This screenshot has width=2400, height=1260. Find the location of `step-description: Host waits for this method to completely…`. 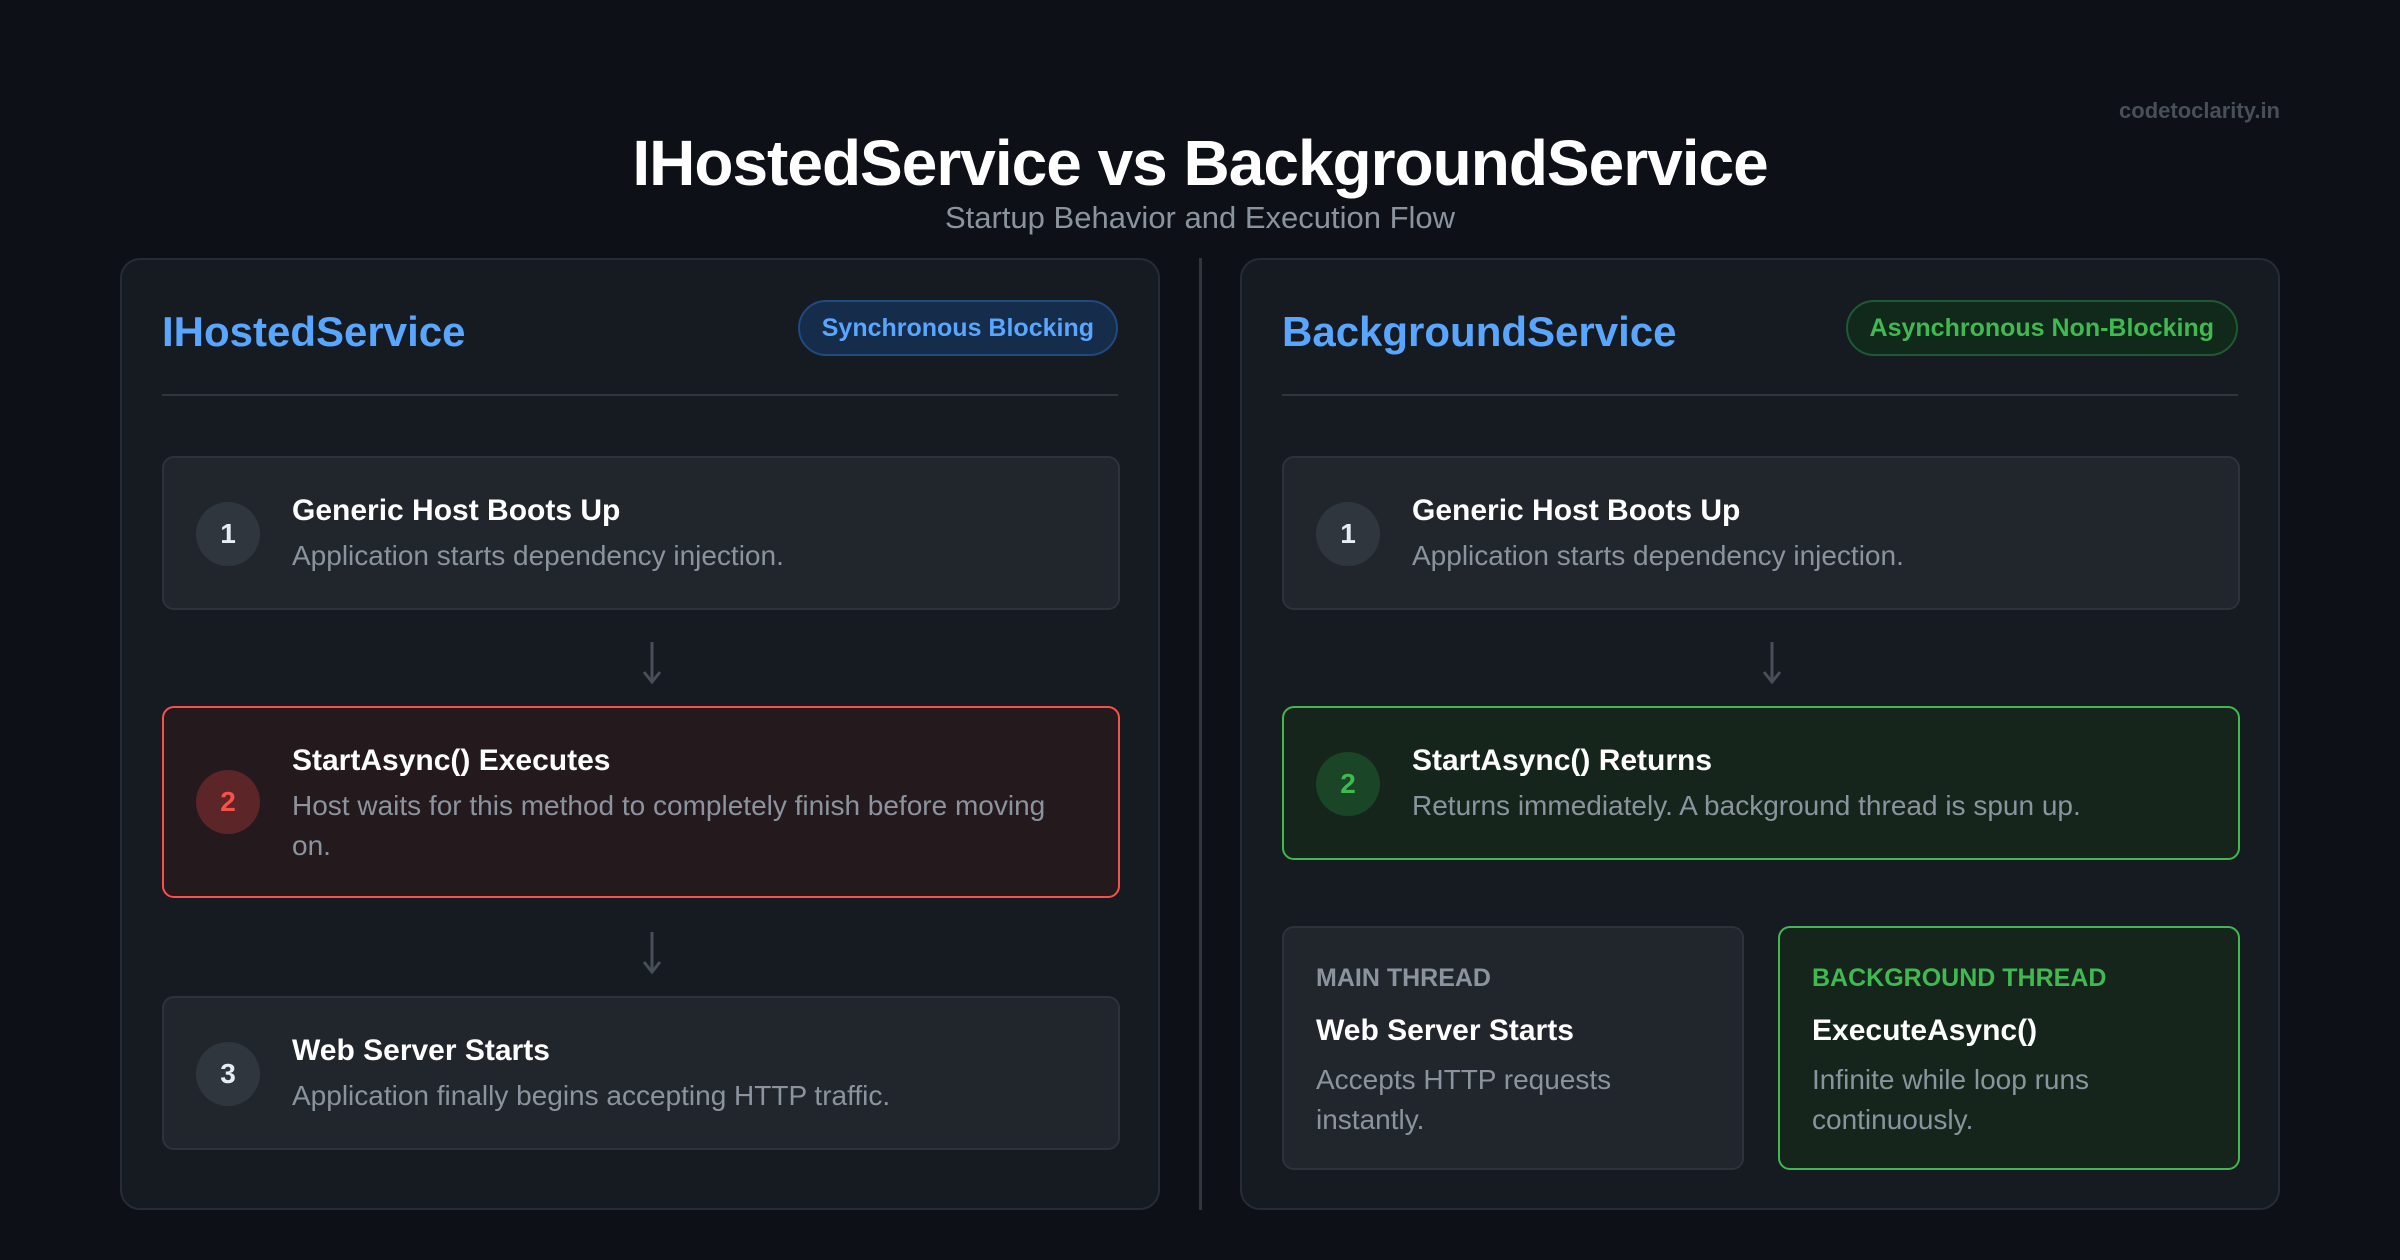

step-description: Host waits for this method to completely… is located at coordinates (669, 825).